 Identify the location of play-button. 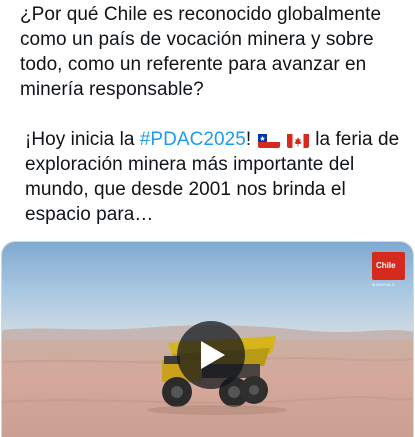
(211, 355).